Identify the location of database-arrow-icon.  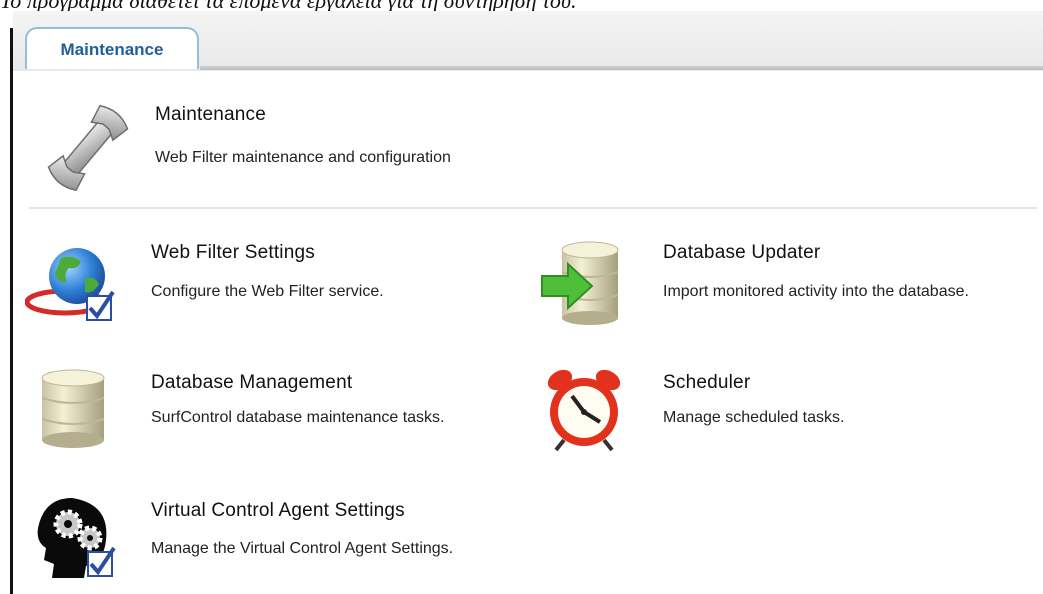
(580, 283).